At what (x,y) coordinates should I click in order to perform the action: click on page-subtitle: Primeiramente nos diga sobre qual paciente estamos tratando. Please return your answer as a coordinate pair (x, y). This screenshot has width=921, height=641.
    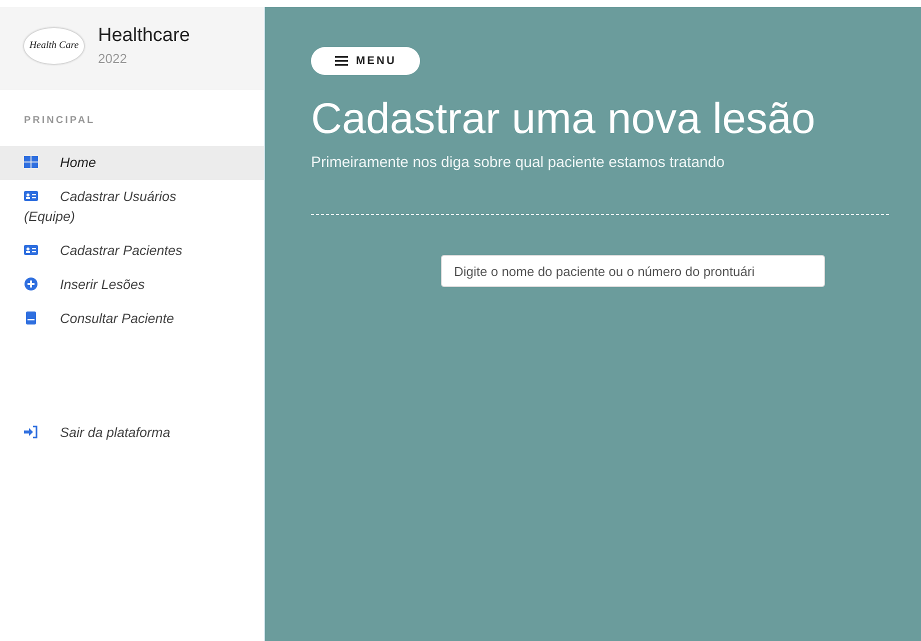
    Looking at the image, I should click on (518, 162).